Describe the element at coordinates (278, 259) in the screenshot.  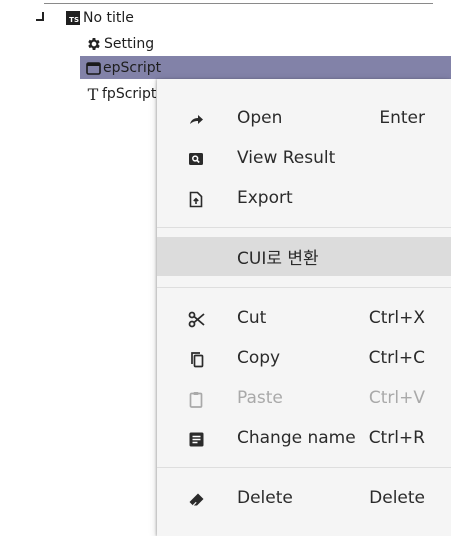
I see `menu-item-label: CUI로 변환` at that location.